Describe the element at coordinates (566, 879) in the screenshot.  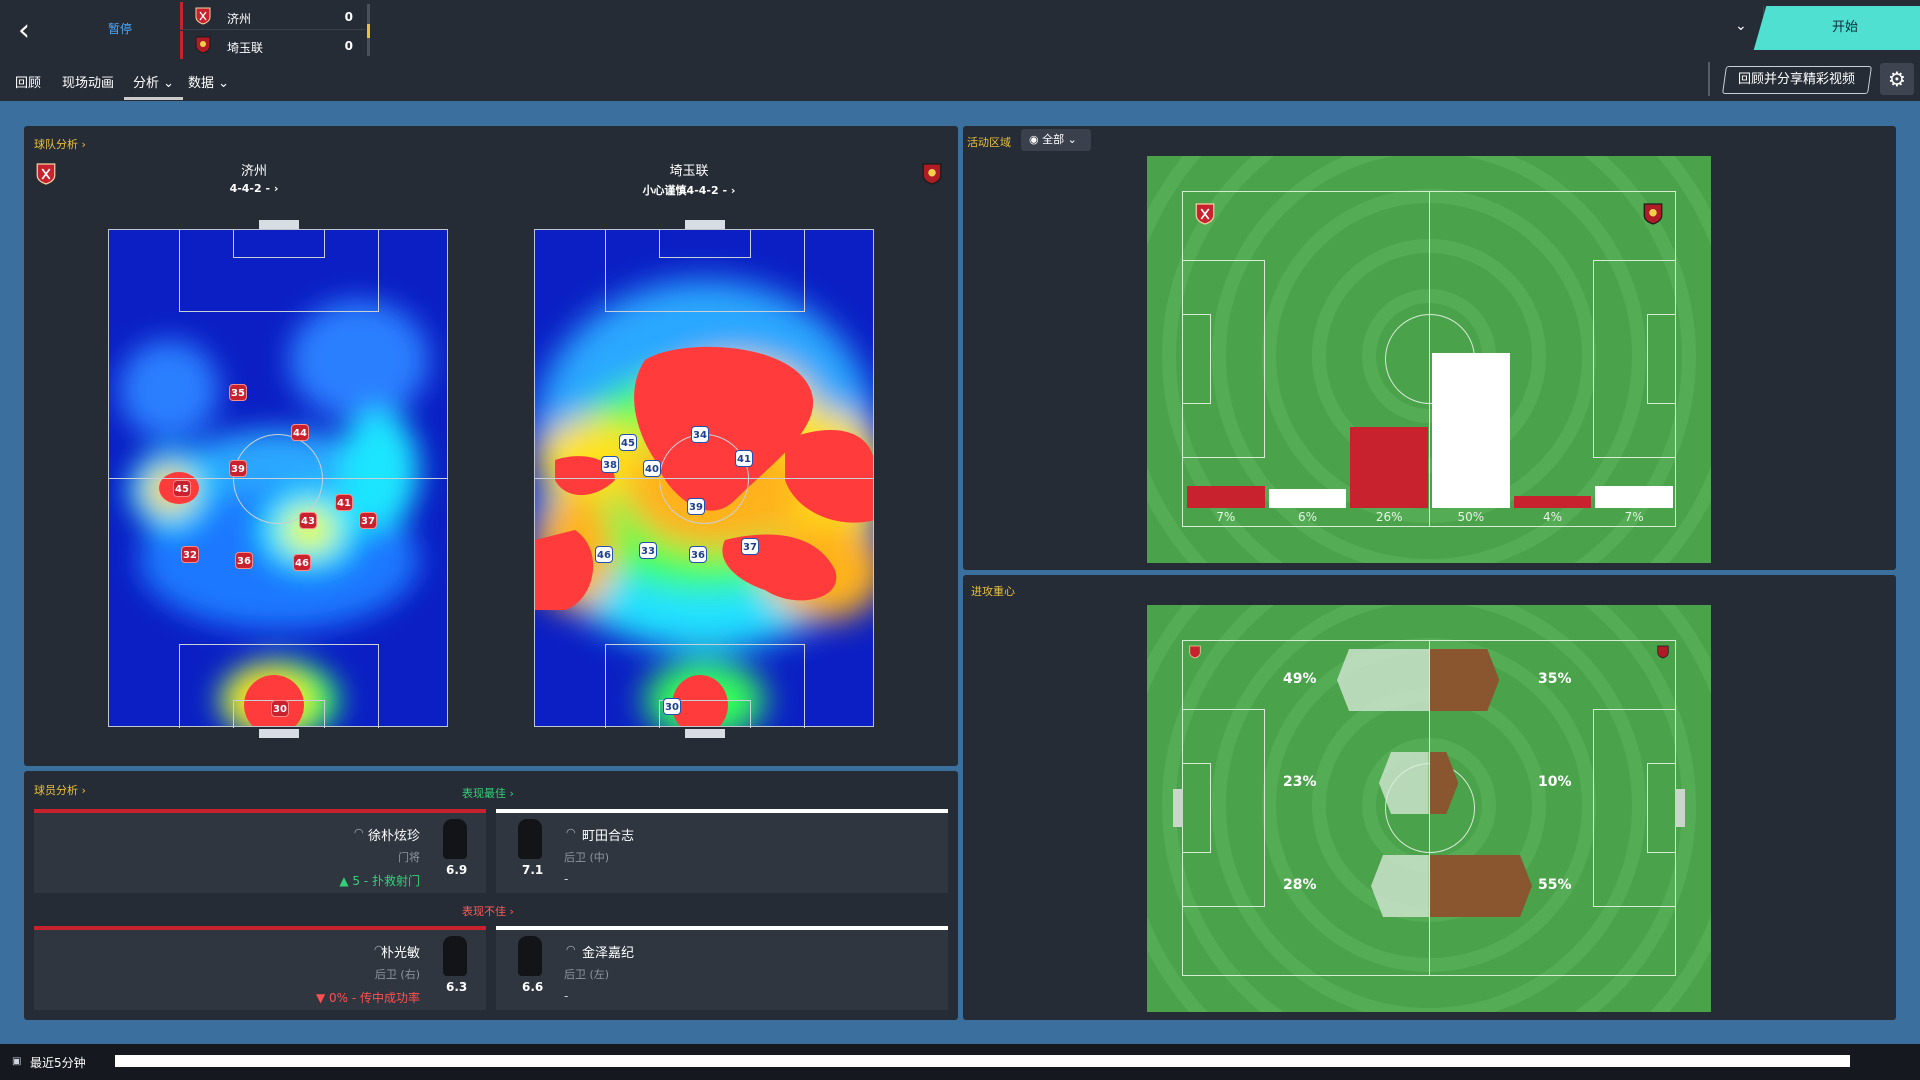
I see `player-stat: -` at that location.